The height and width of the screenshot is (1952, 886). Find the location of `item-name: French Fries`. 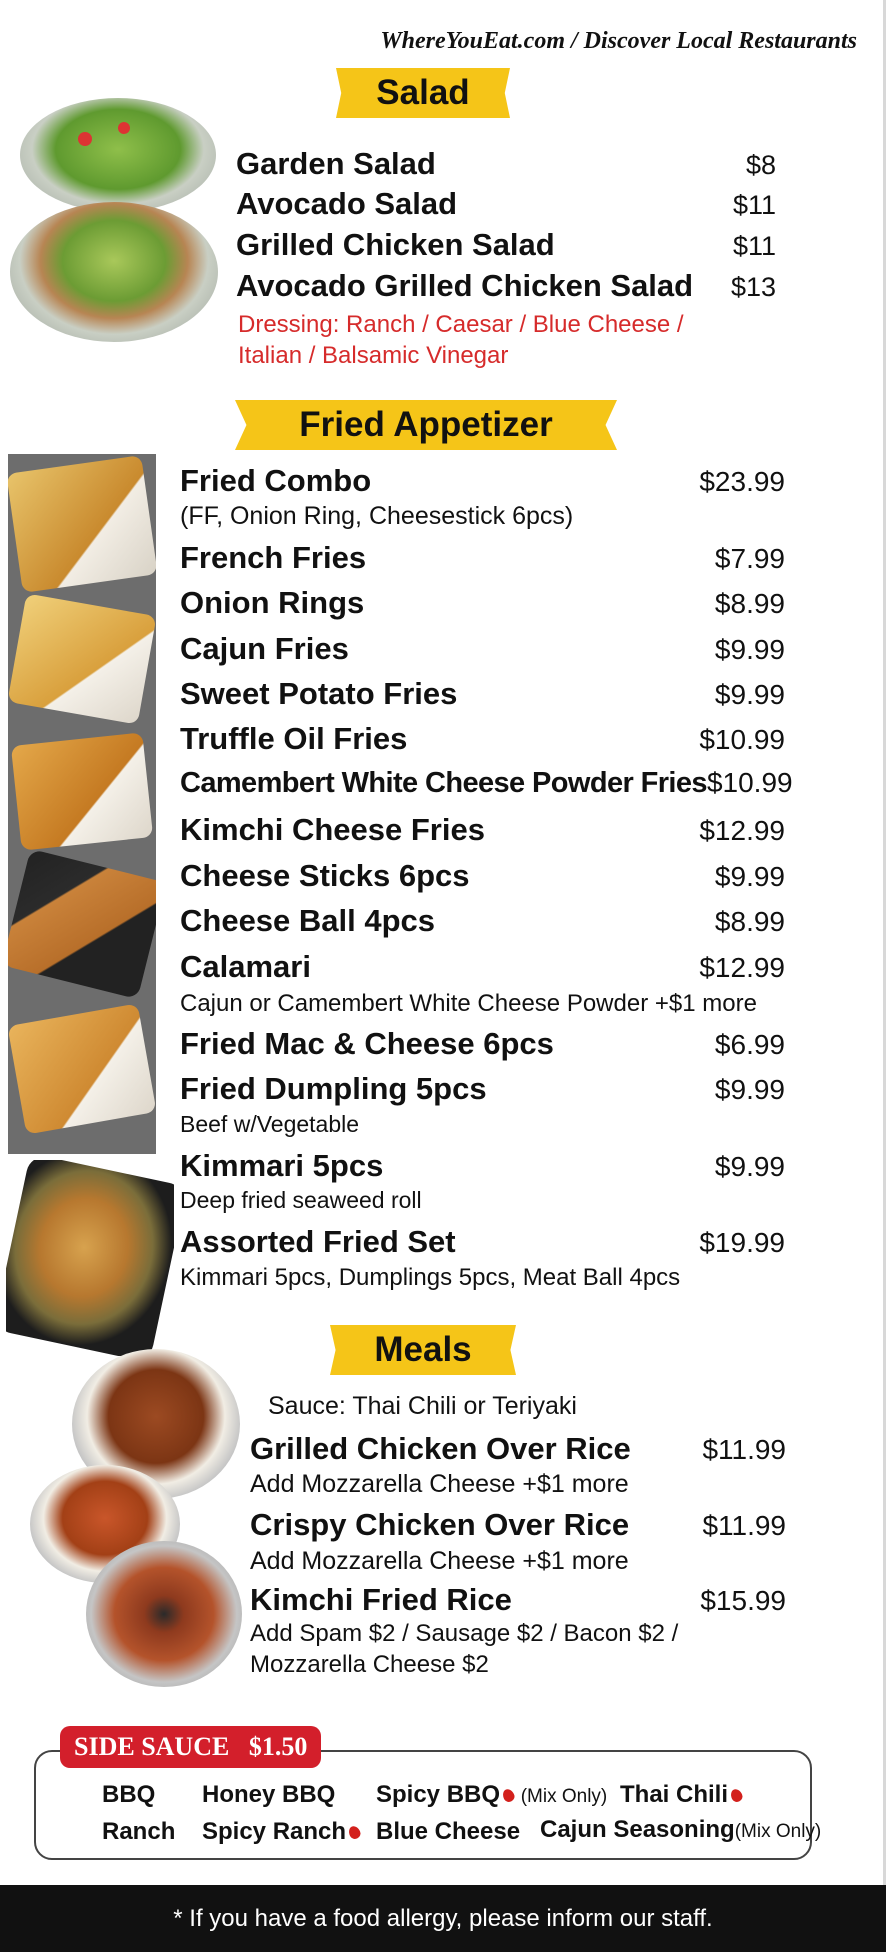

item-name: French Fries is located at coordinates (273, 557).